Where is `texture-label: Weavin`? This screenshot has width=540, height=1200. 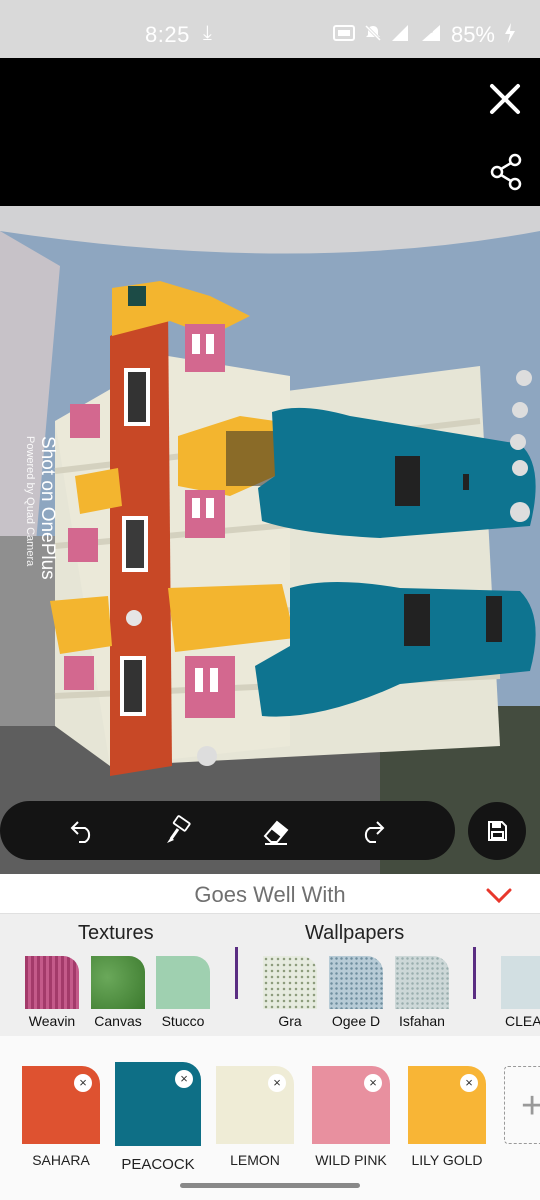
texture-label: Weavin is located at coordinates (52, 1021).